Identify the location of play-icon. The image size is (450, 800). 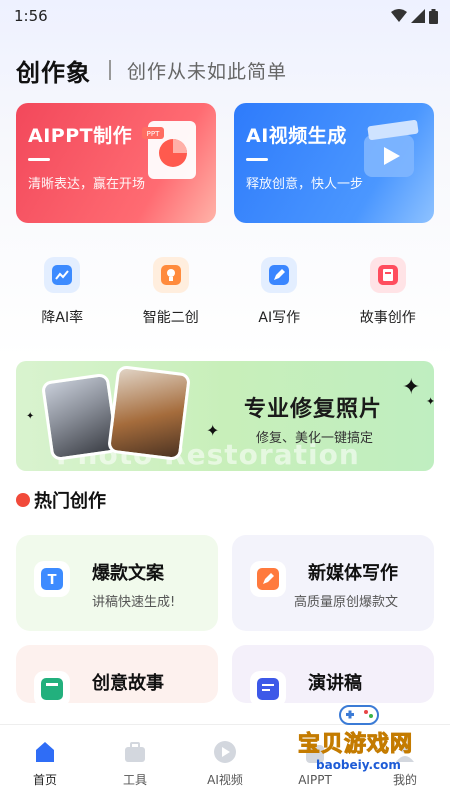
(225, 752).